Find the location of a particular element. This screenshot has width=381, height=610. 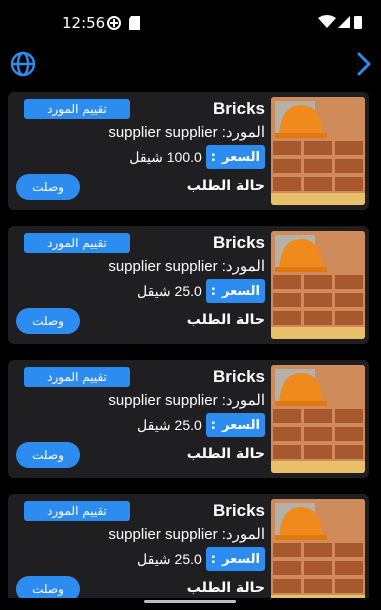

sd-card-icon is located at coordinates (134, 23).